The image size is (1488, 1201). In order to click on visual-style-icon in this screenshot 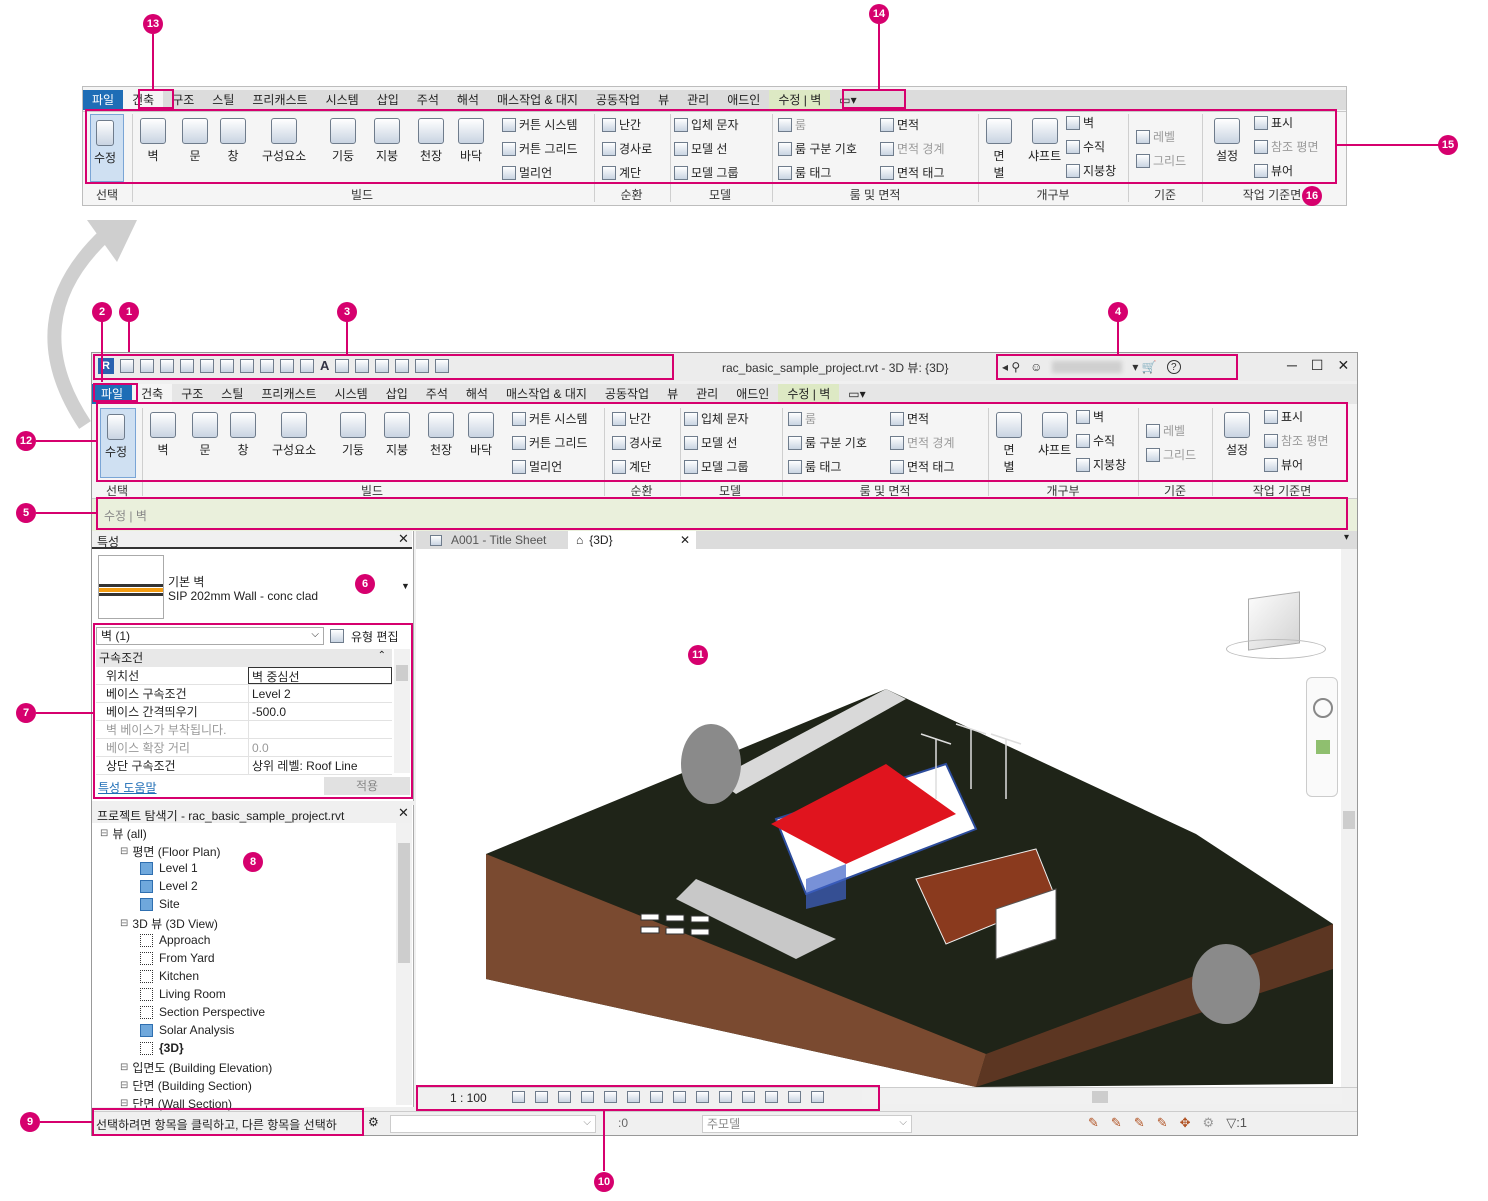, I will do `click(541, 1097)`.